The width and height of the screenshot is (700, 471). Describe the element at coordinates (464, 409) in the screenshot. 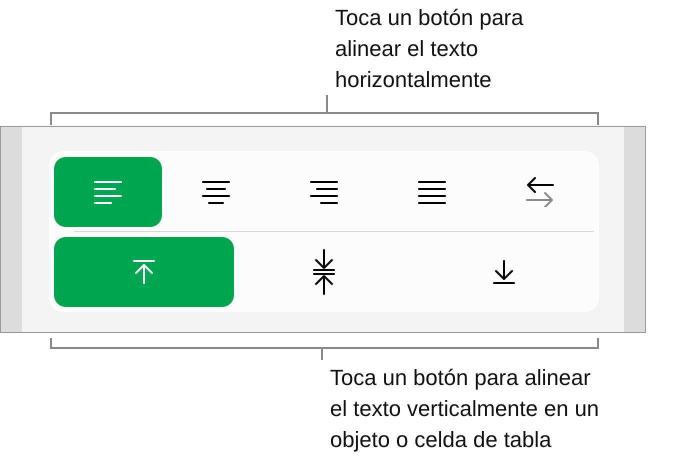

I see `callout-text: Toca un botón para alinear el texto verticalmente en un objeto o celda de tabla` at that location.